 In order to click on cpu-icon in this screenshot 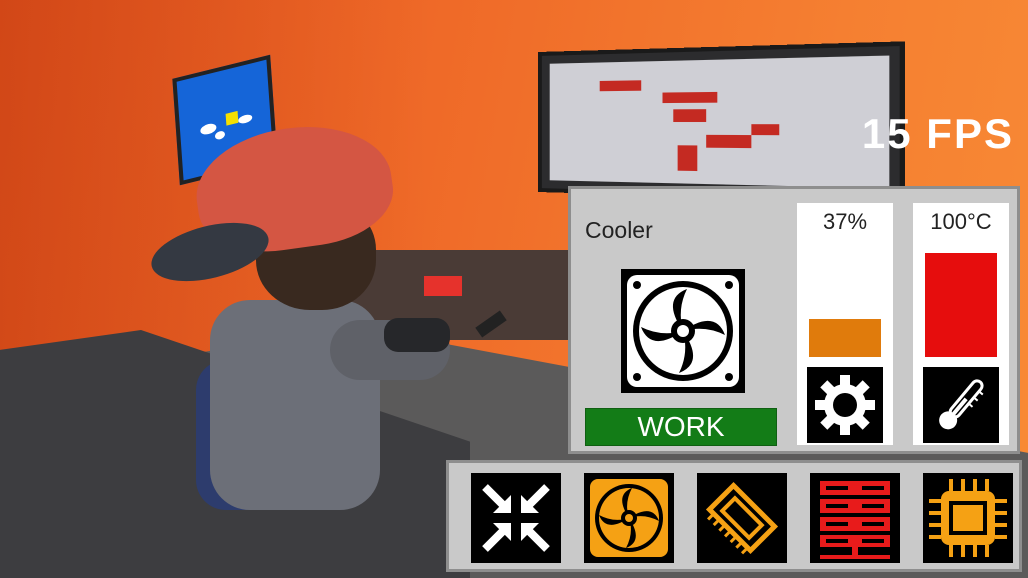, I will do `click(968, 518)`.